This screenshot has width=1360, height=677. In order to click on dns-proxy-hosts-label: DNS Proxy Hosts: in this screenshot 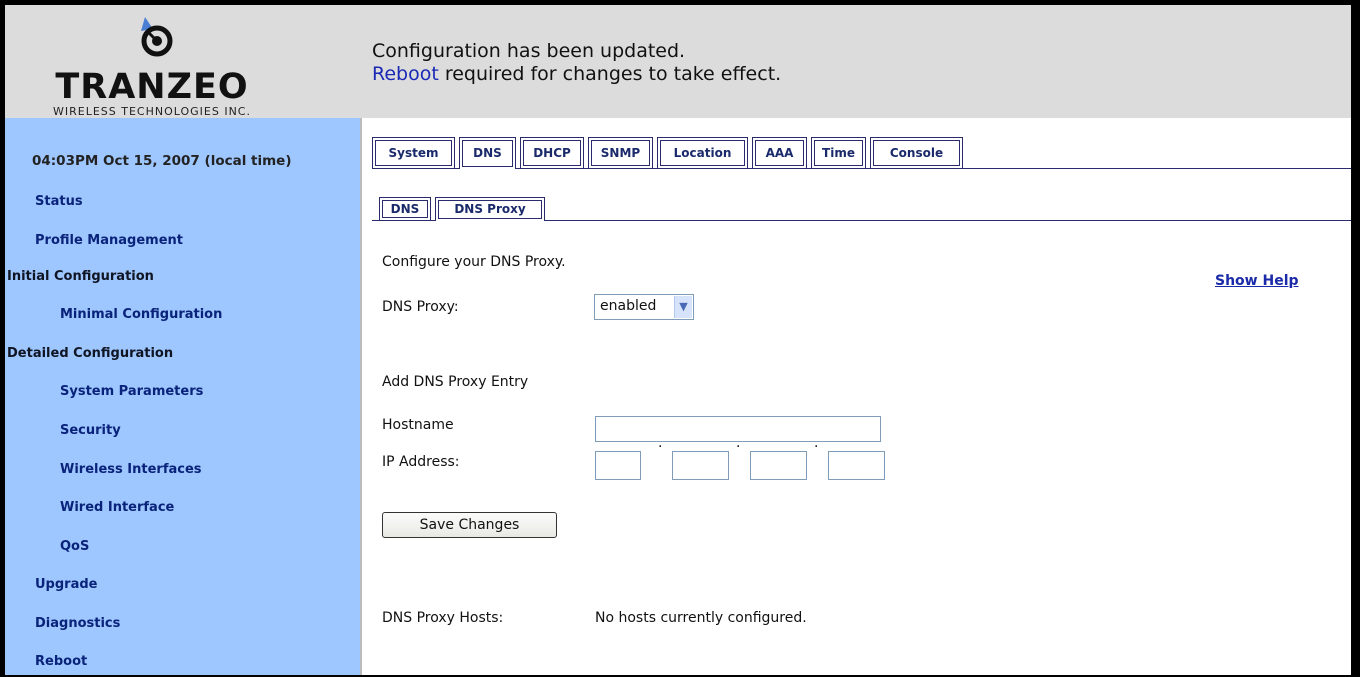, I will do `click(443, 618)`.